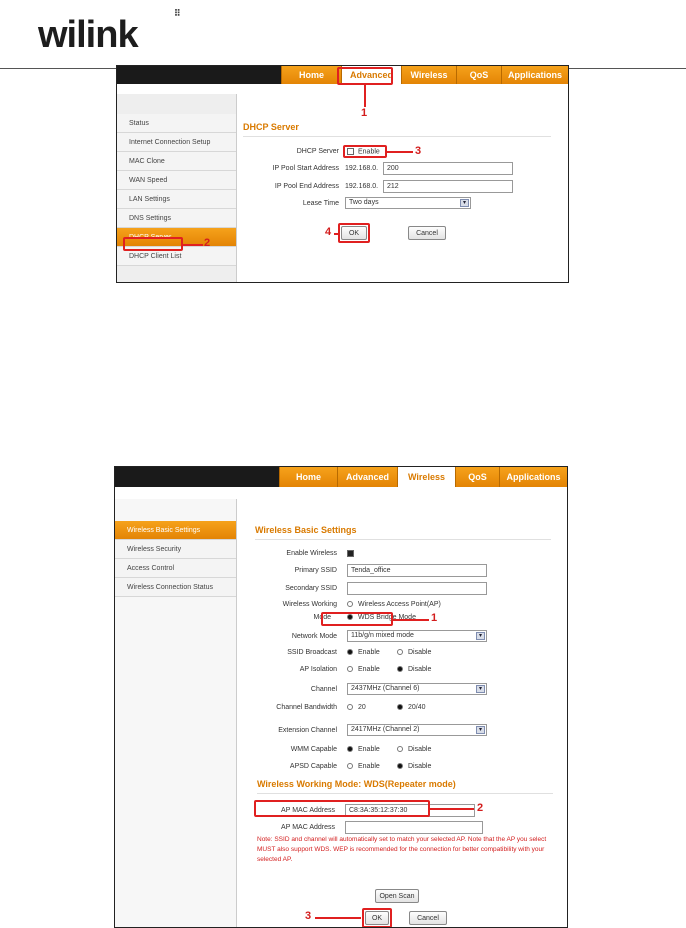 This screenshot has width=686, height=928. Describe the element at coordinates (311, 75) in the screenshot. I see `tab-home: Home` at that location.